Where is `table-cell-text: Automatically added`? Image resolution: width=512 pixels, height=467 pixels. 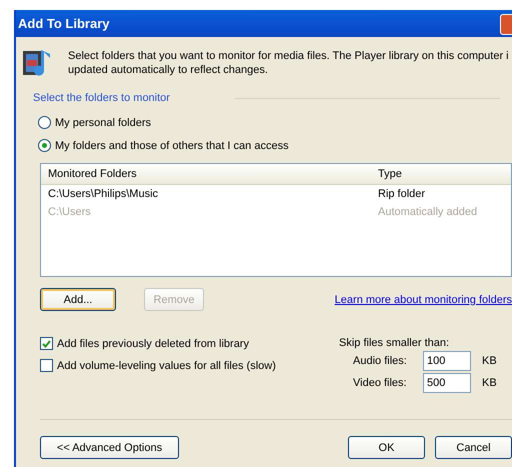
table-cell-text: Automatically added is located at coordinates (427, 212).